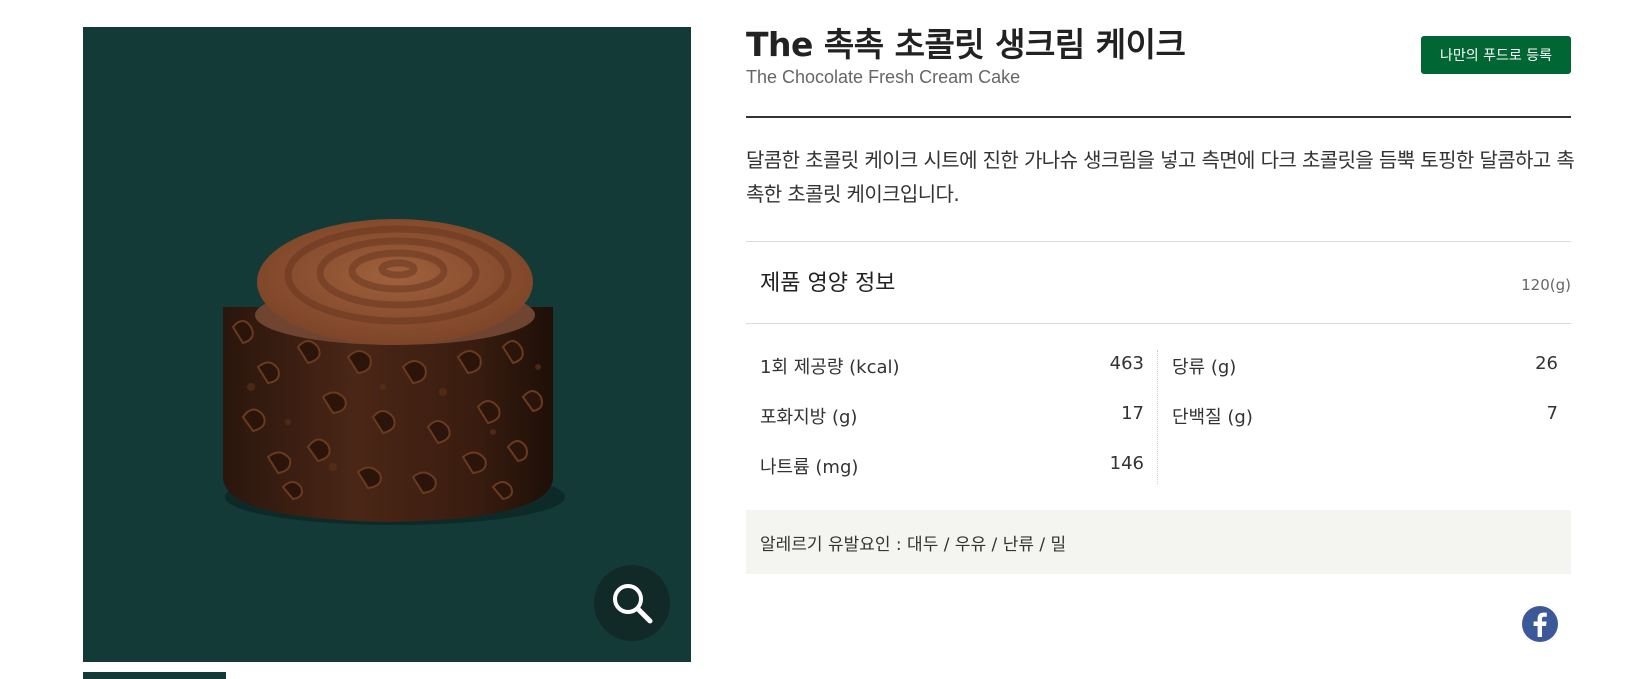 This screenshot has width=1651, height=679. I want to click on register-my-food-button: 나만의 푸드로 등록, so click(1496, 55).